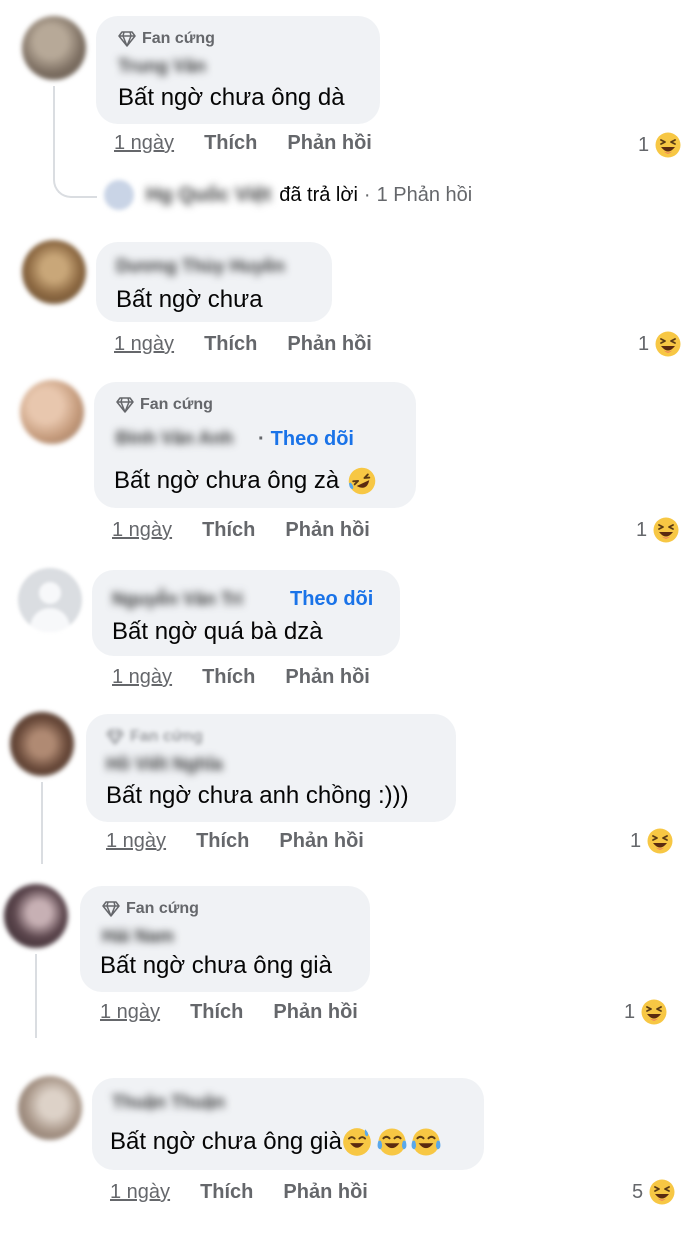  Describe the element at coordinates (257, 795) in the screenshot. I see `comment-text: Bất ngờ chưa anh chồng :)))` at that location.